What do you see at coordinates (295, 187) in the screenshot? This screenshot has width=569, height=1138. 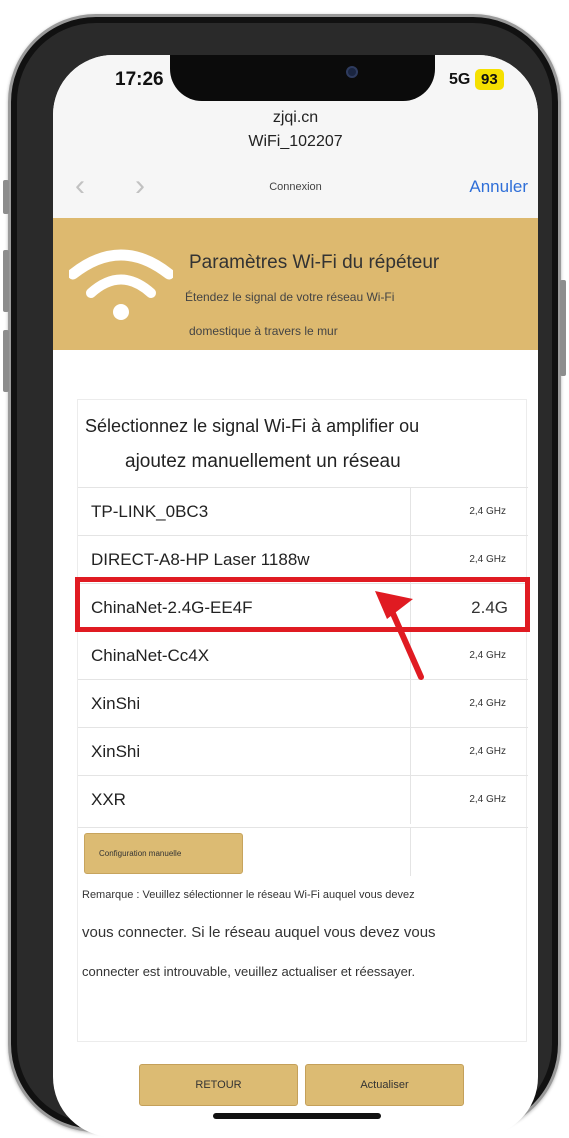 I see `nav-title: Connexion` at bounding box center [295, 187].